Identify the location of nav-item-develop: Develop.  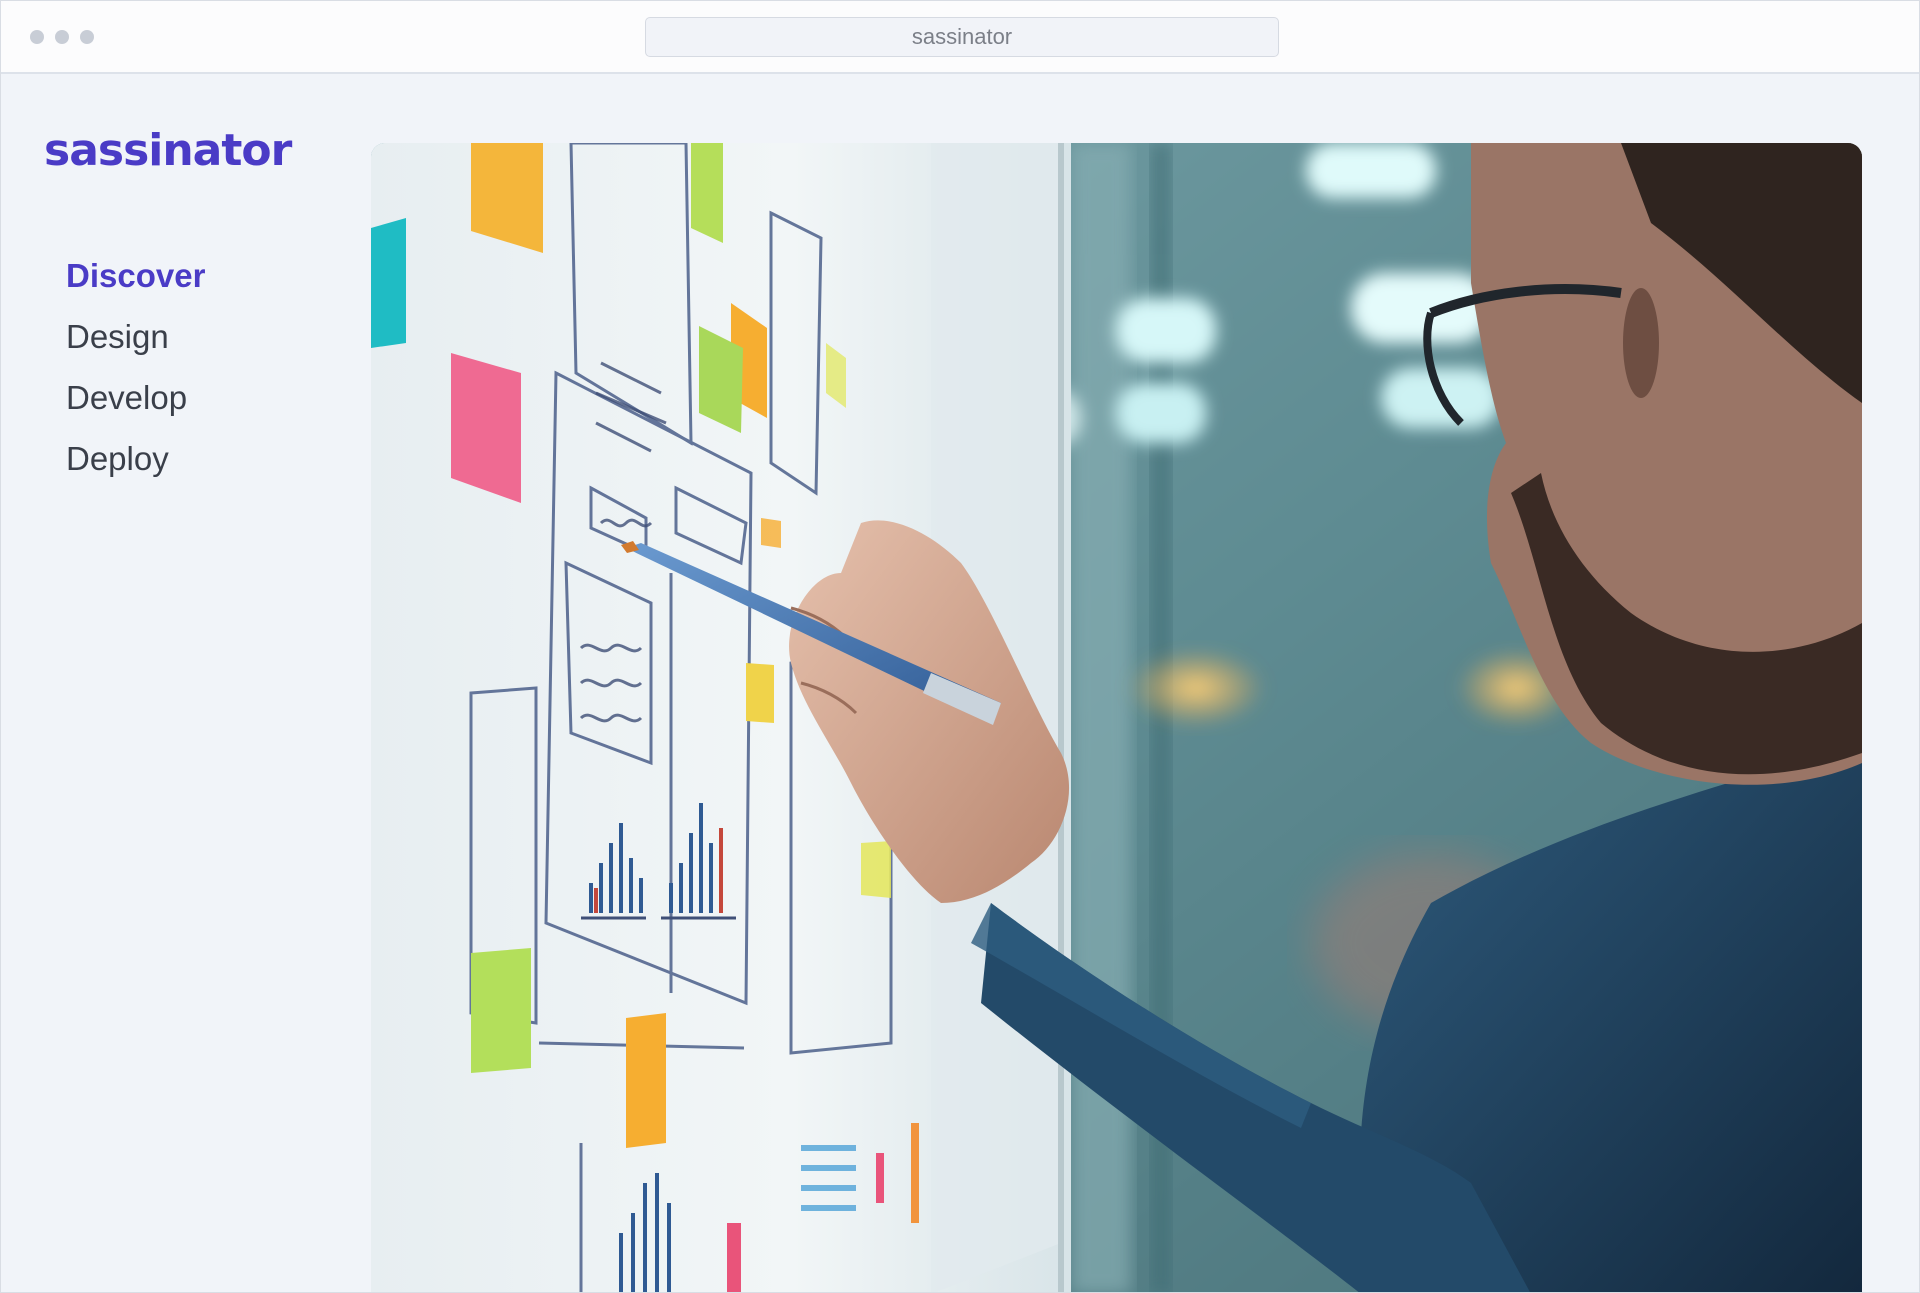
(135, 397).